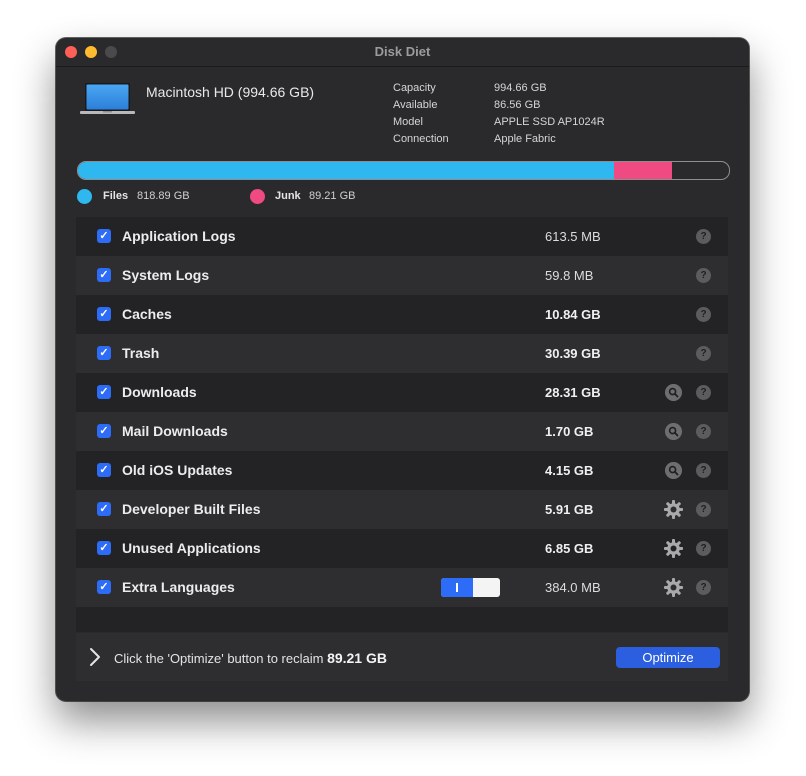 The width and height of the screenshot is (806, 776). Describe the element at coordinates (107, 98) in the screenshot. I see `laptop-icon` at that location.